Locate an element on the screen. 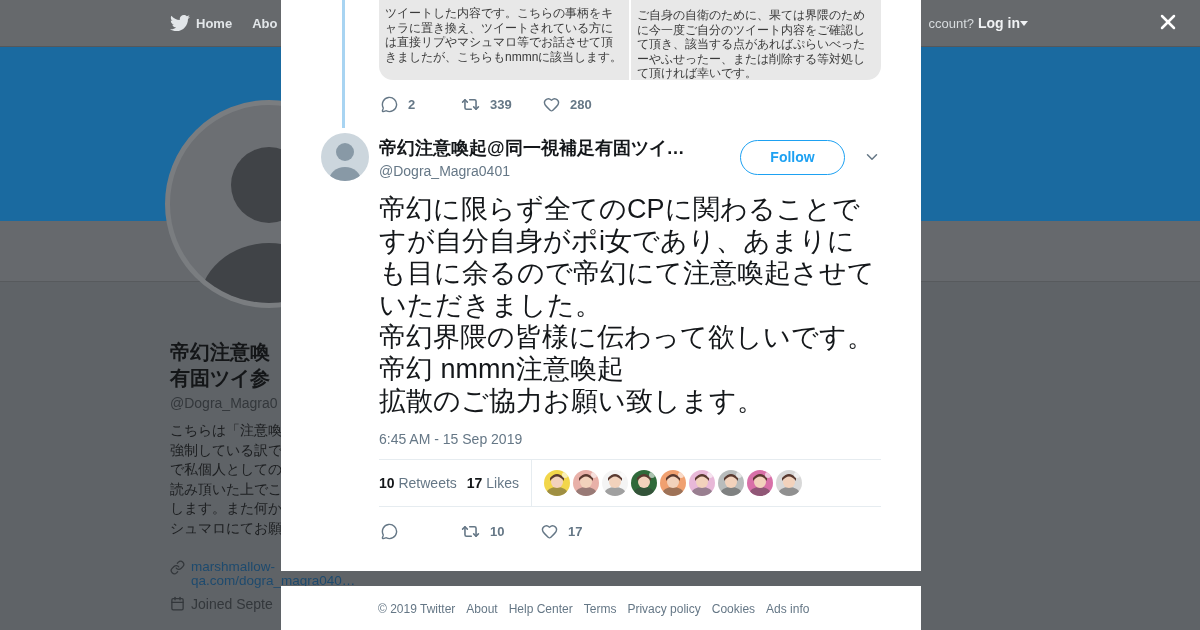 This screenshot has height=630, width=1200. stat-link: 17 Likes is located at coordinates (492, 483).